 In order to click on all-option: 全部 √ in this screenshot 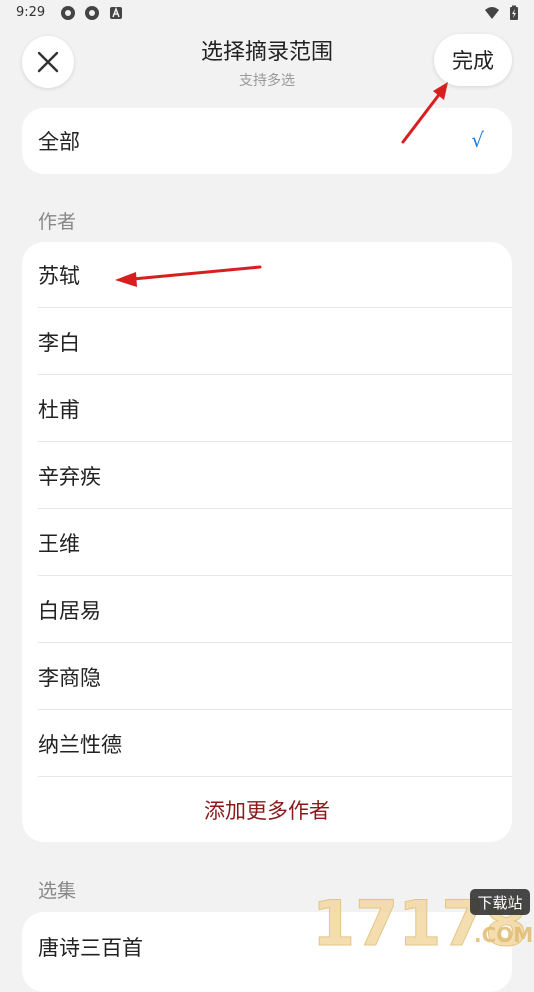, I will do `click(267, 141)`.